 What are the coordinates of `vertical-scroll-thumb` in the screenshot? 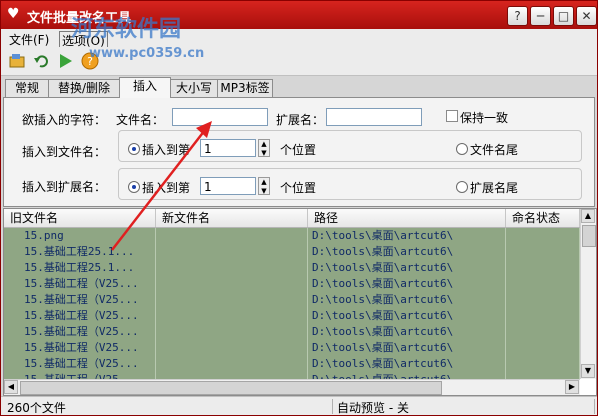 It's located at (589, 236).